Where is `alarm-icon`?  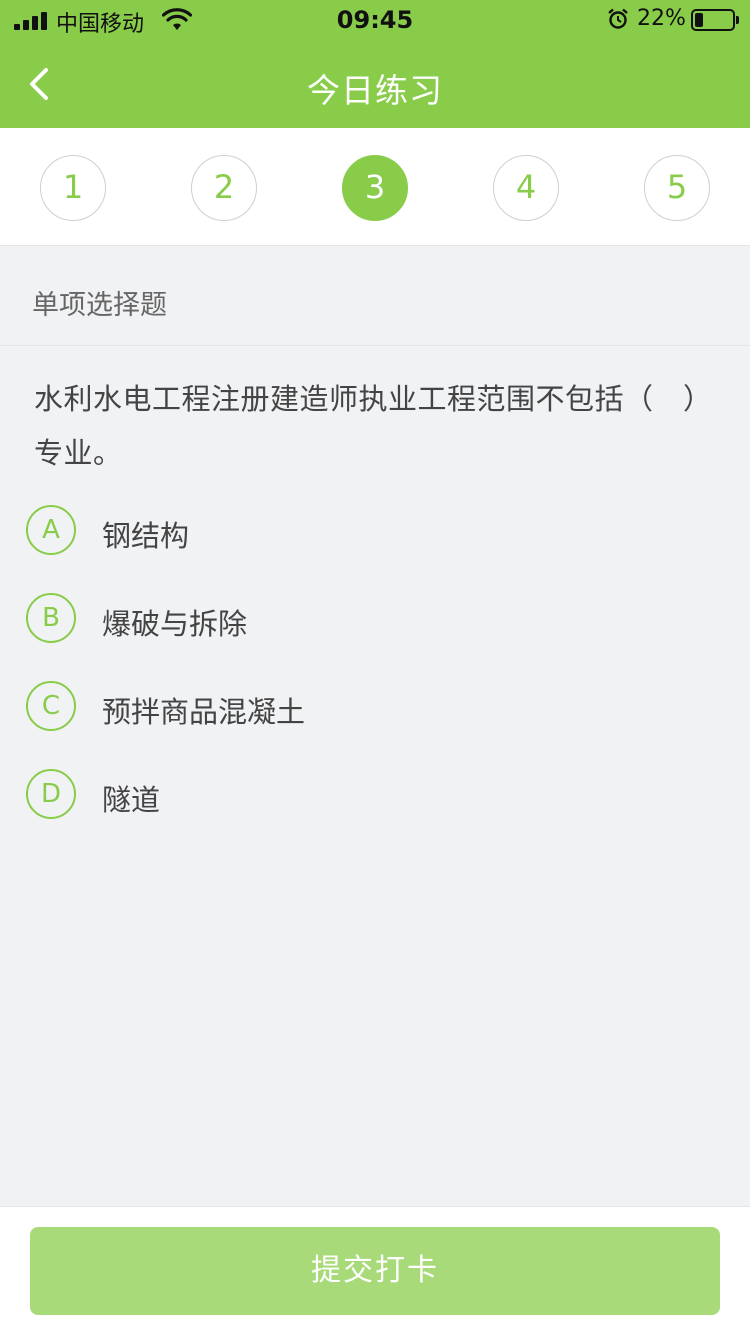
alarm-icon is located at coordinates (618, 18).